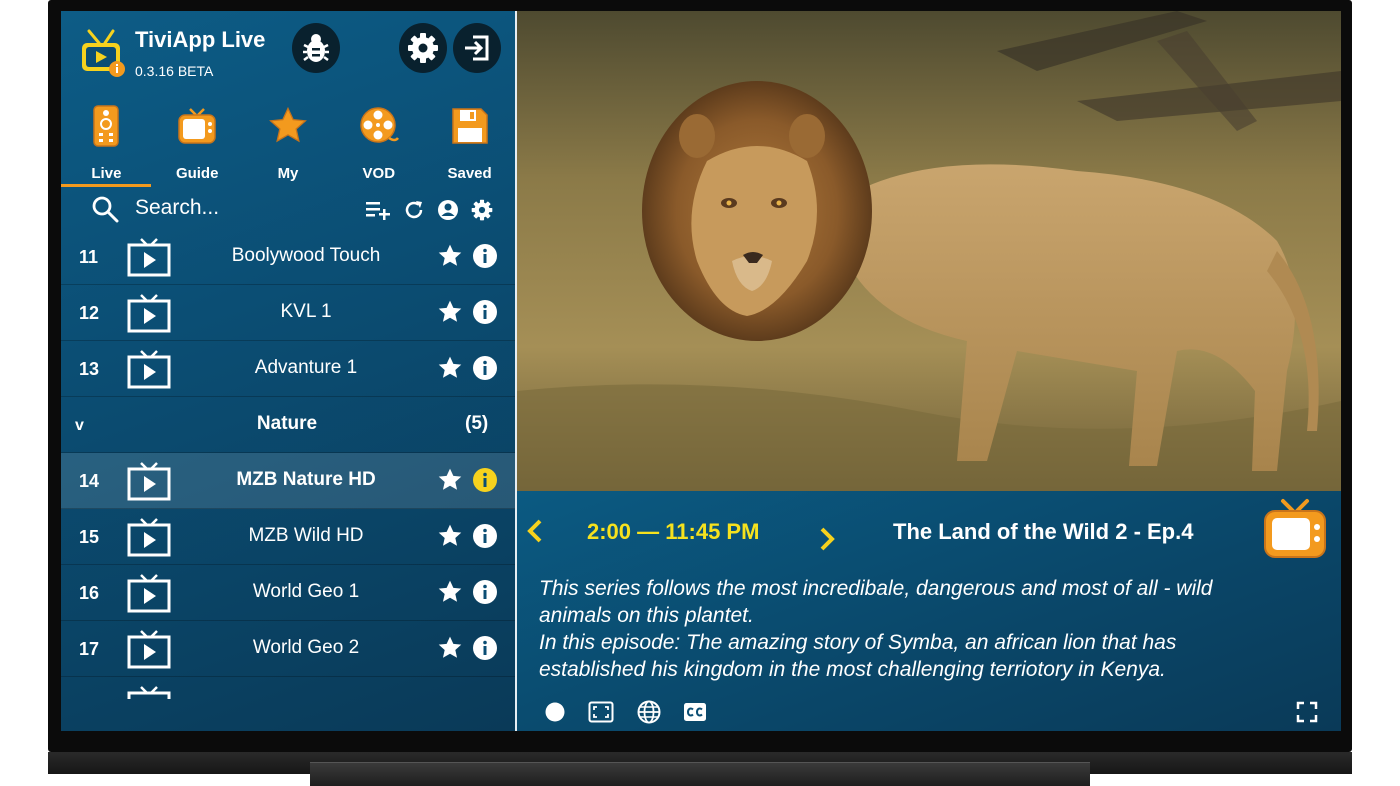 The image size is (1400, 786). Describe the element at coordinates (477, 423) in the screenshot. I see `group-count: (5)` at that location.